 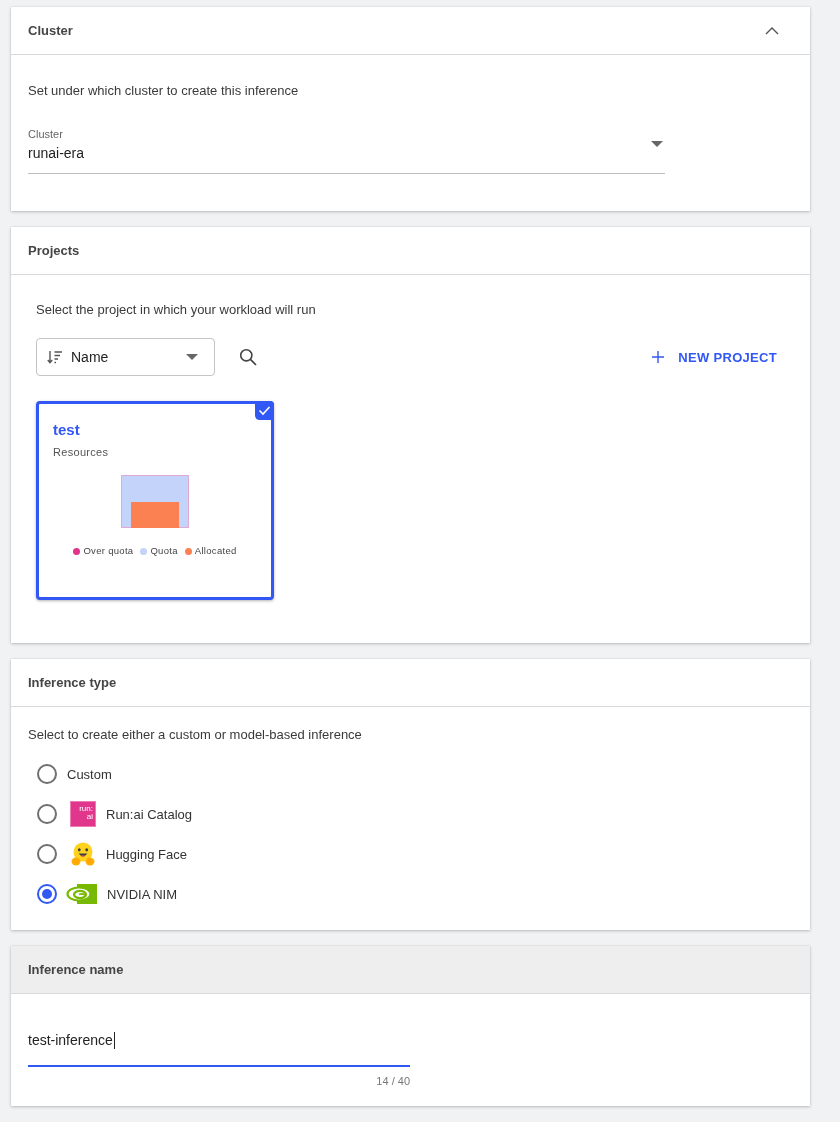 I want to click on plus-icon, so click(x=658, y=357).